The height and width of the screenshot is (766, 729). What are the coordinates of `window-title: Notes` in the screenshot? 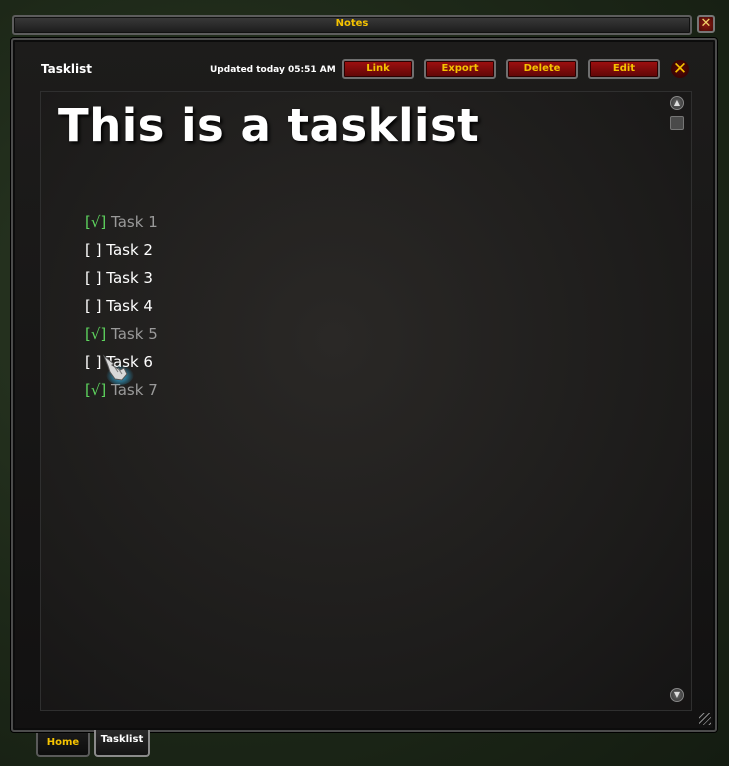 It's located at (352, 23).